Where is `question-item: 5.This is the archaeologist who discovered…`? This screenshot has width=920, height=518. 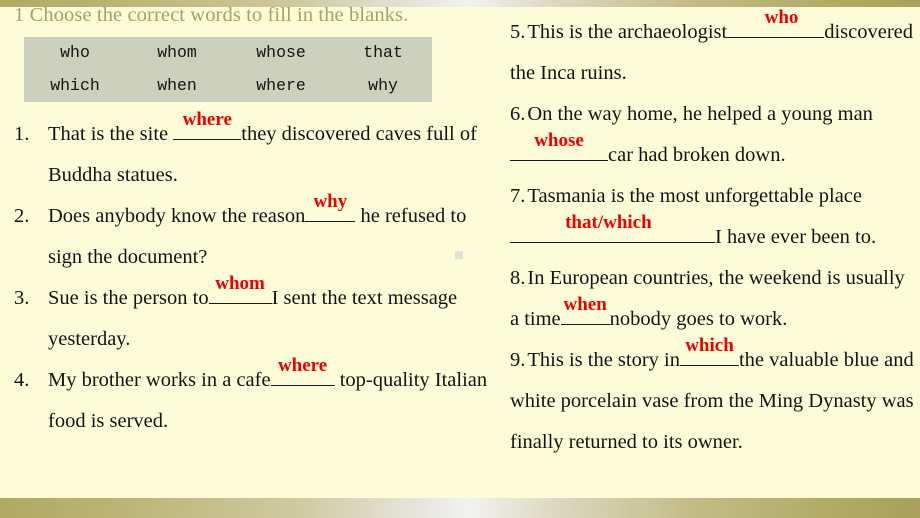
question-item: 5.This is the archaeologist who discovered… is located at coordinates (712, 51).